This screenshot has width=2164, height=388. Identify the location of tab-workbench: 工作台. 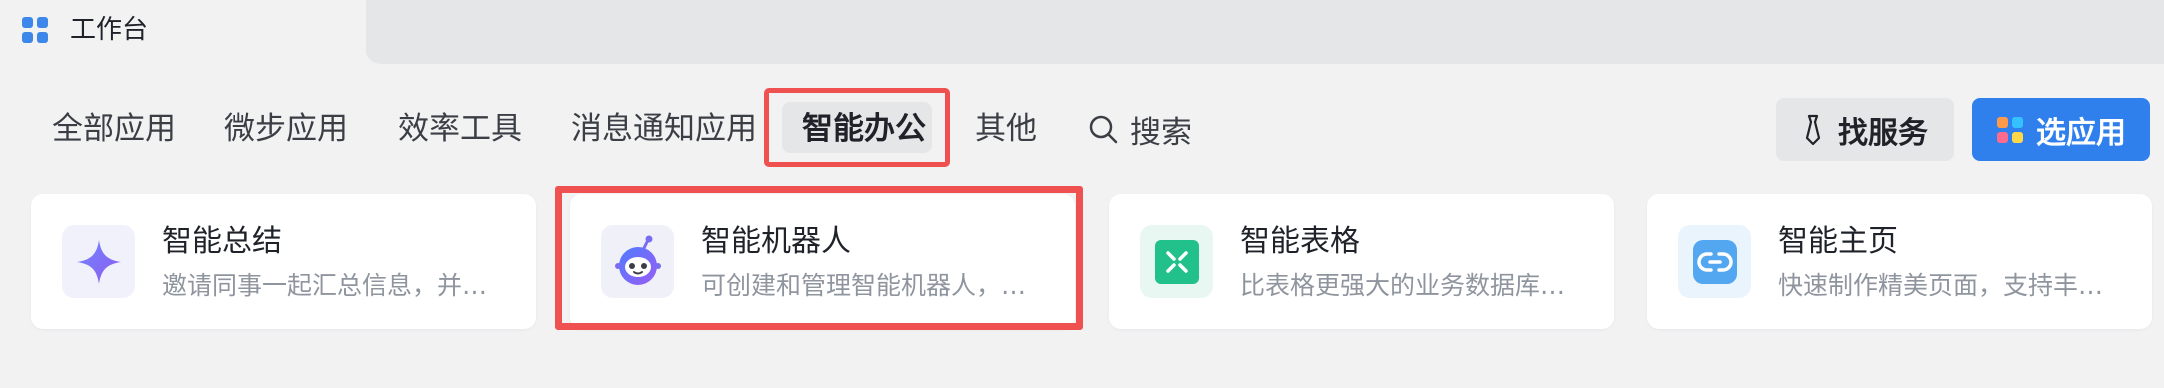
(183, 32).